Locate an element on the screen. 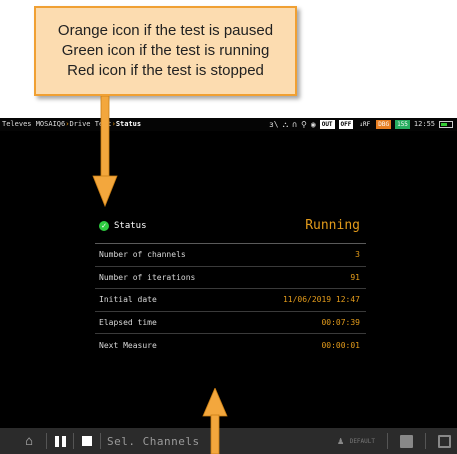  info-row: Next Measure 00:00:01 is located at coordinates (230, 345).